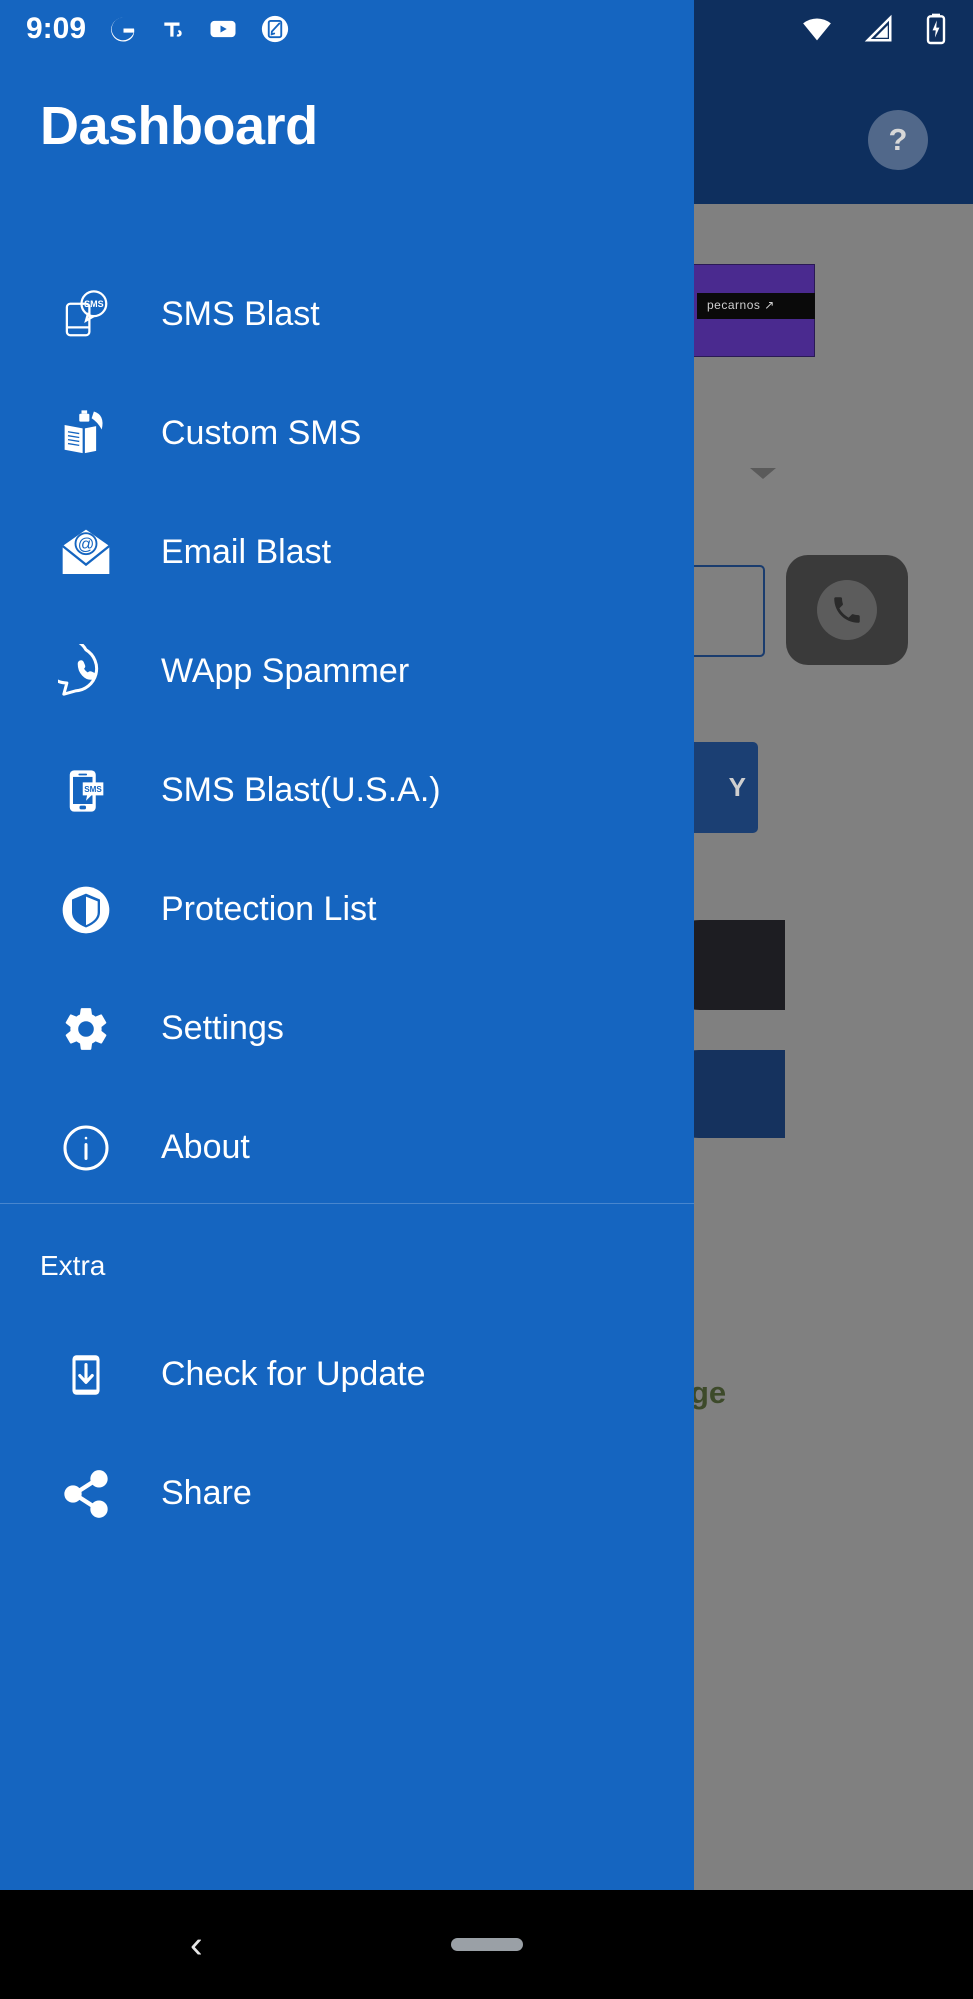  Describe the element at coordinates (246, 552) in the screenshot. I see `sidebar-item-label: Email Blast` at that location.